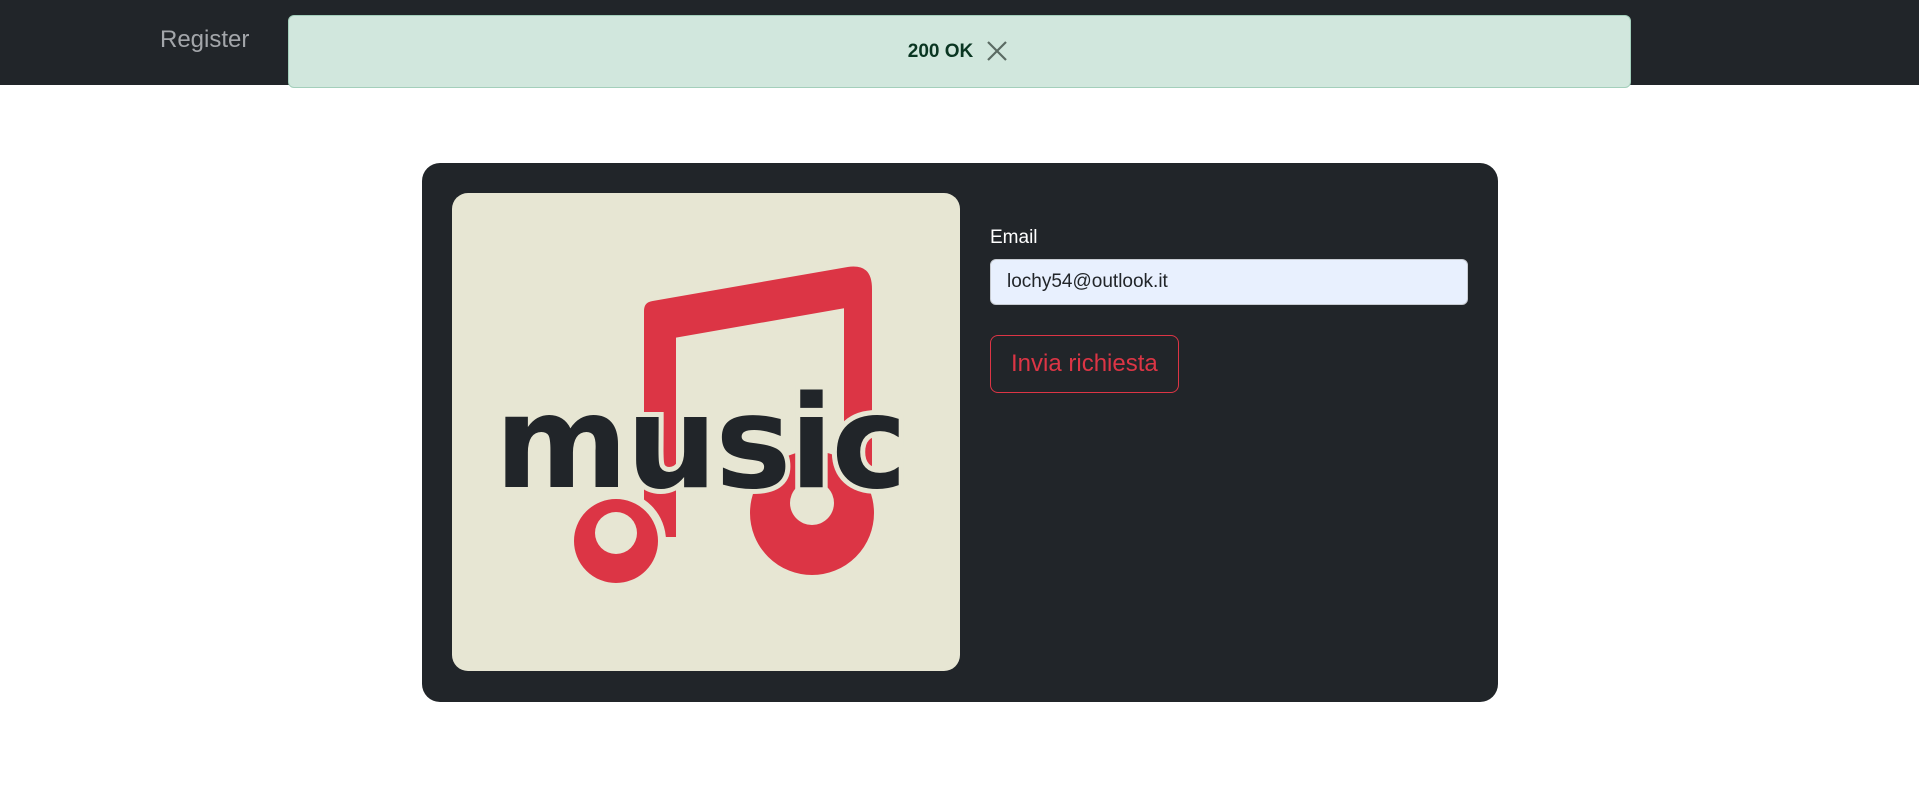 Image resolution: width=1919 pixels, height=799 pixels. Describe the element at coordinates (1229, 282) in the screenshot. I see `email-field` at that location.